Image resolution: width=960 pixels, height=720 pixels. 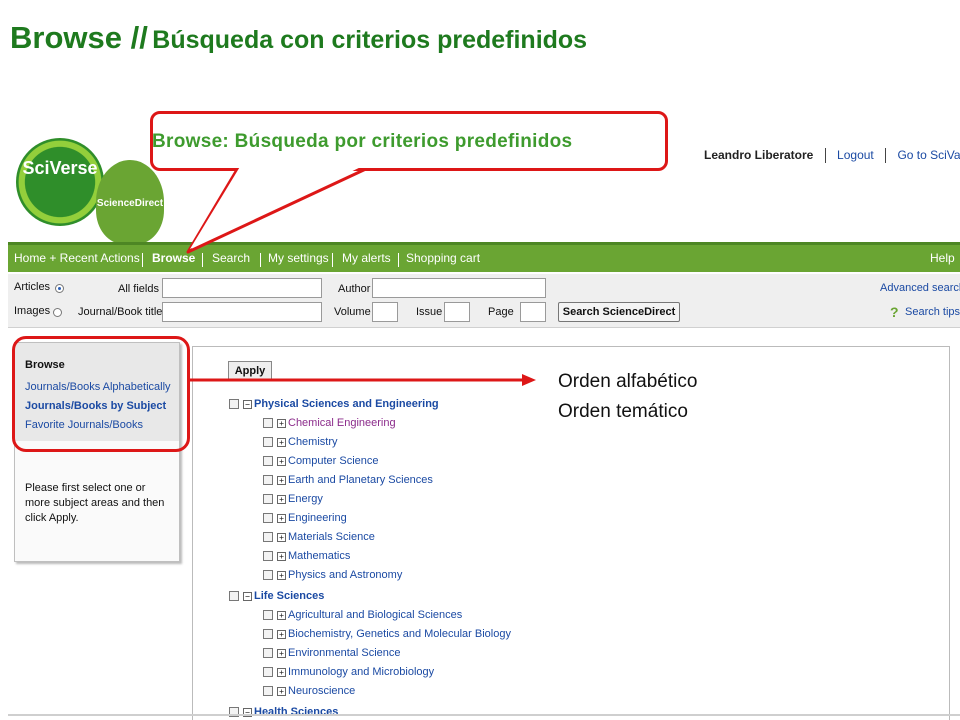 What do you see at coordinates (484, 715) in the screenshot?
I see `page-bottom-rule` at bounding box center [484, 715].